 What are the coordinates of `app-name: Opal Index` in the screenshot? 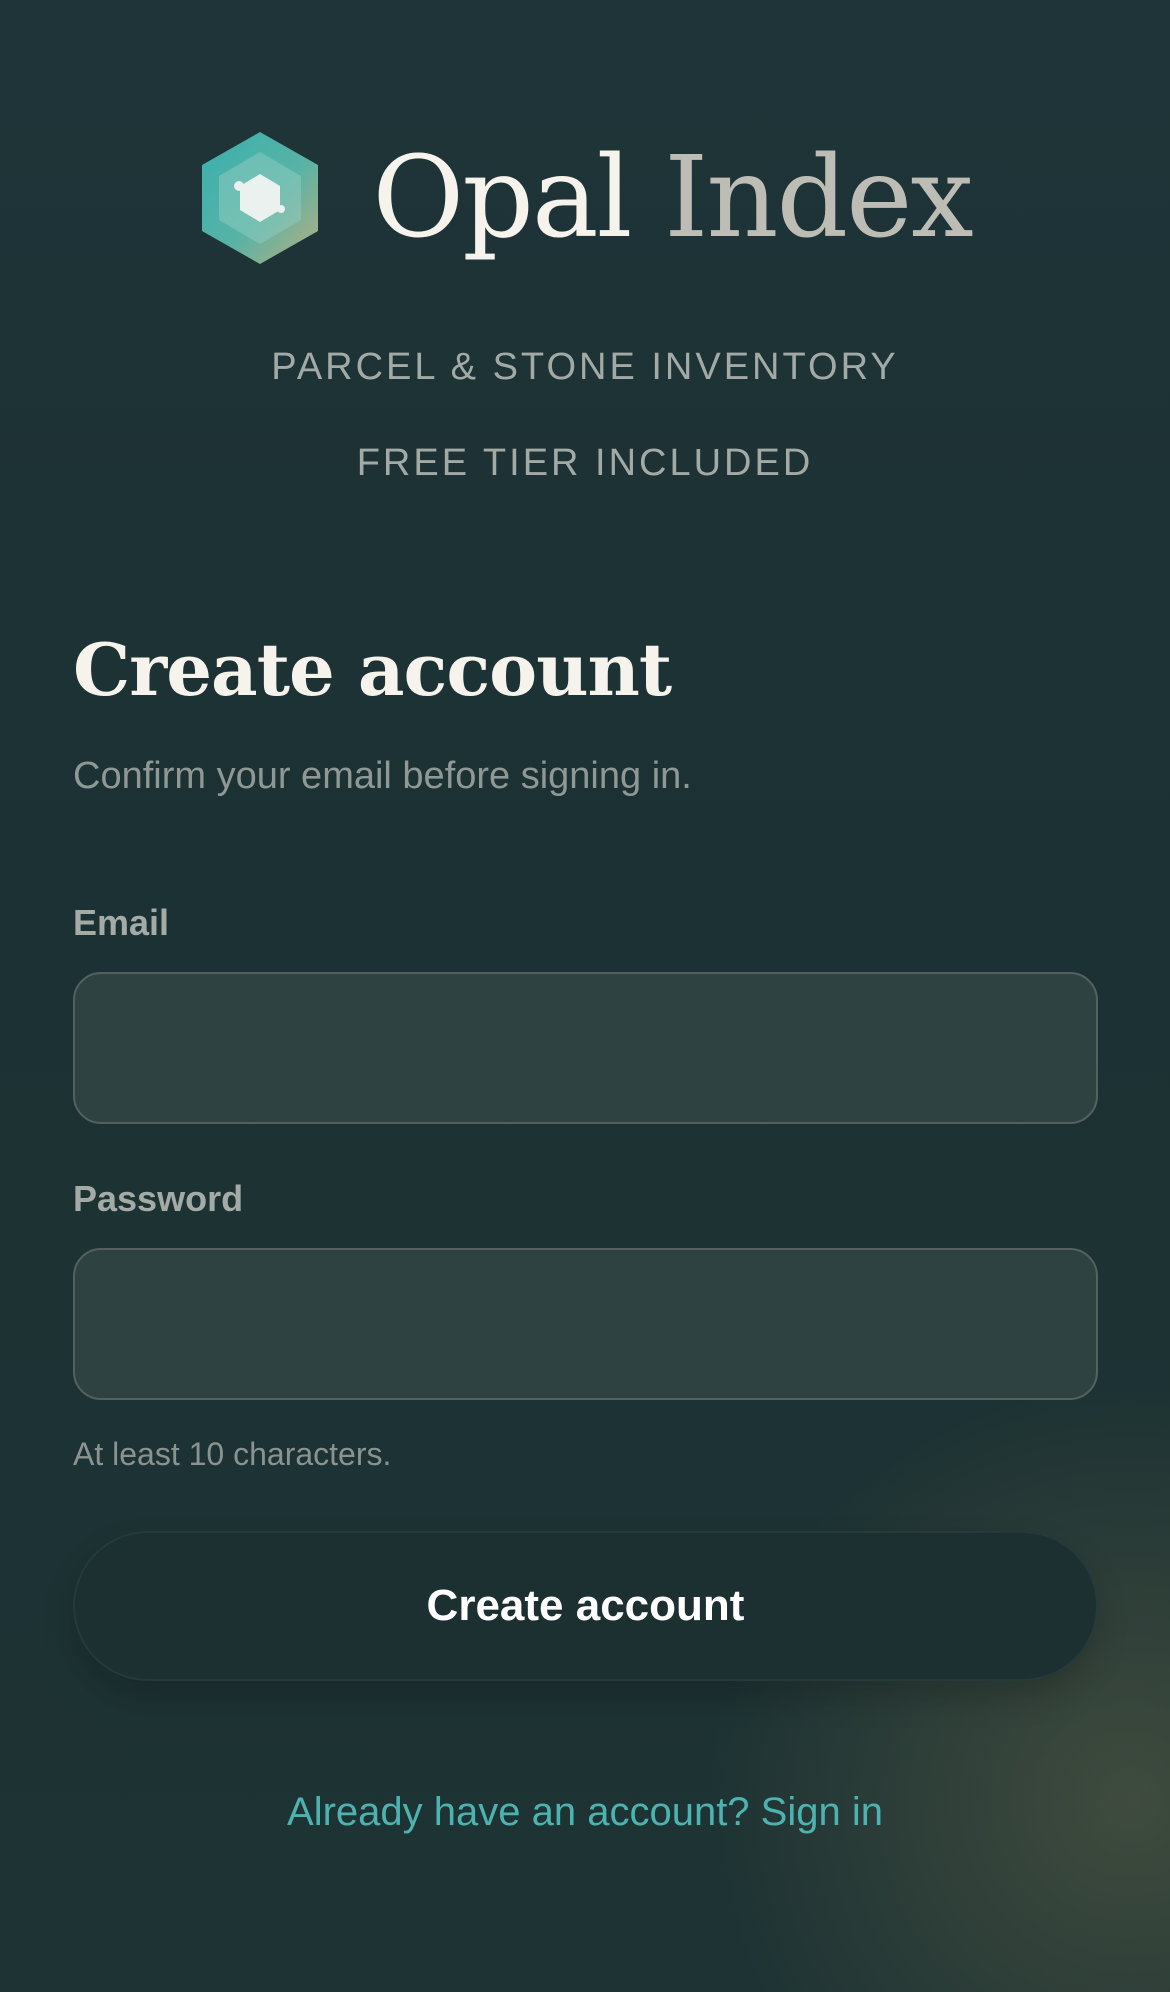 It's located at (672, 198).